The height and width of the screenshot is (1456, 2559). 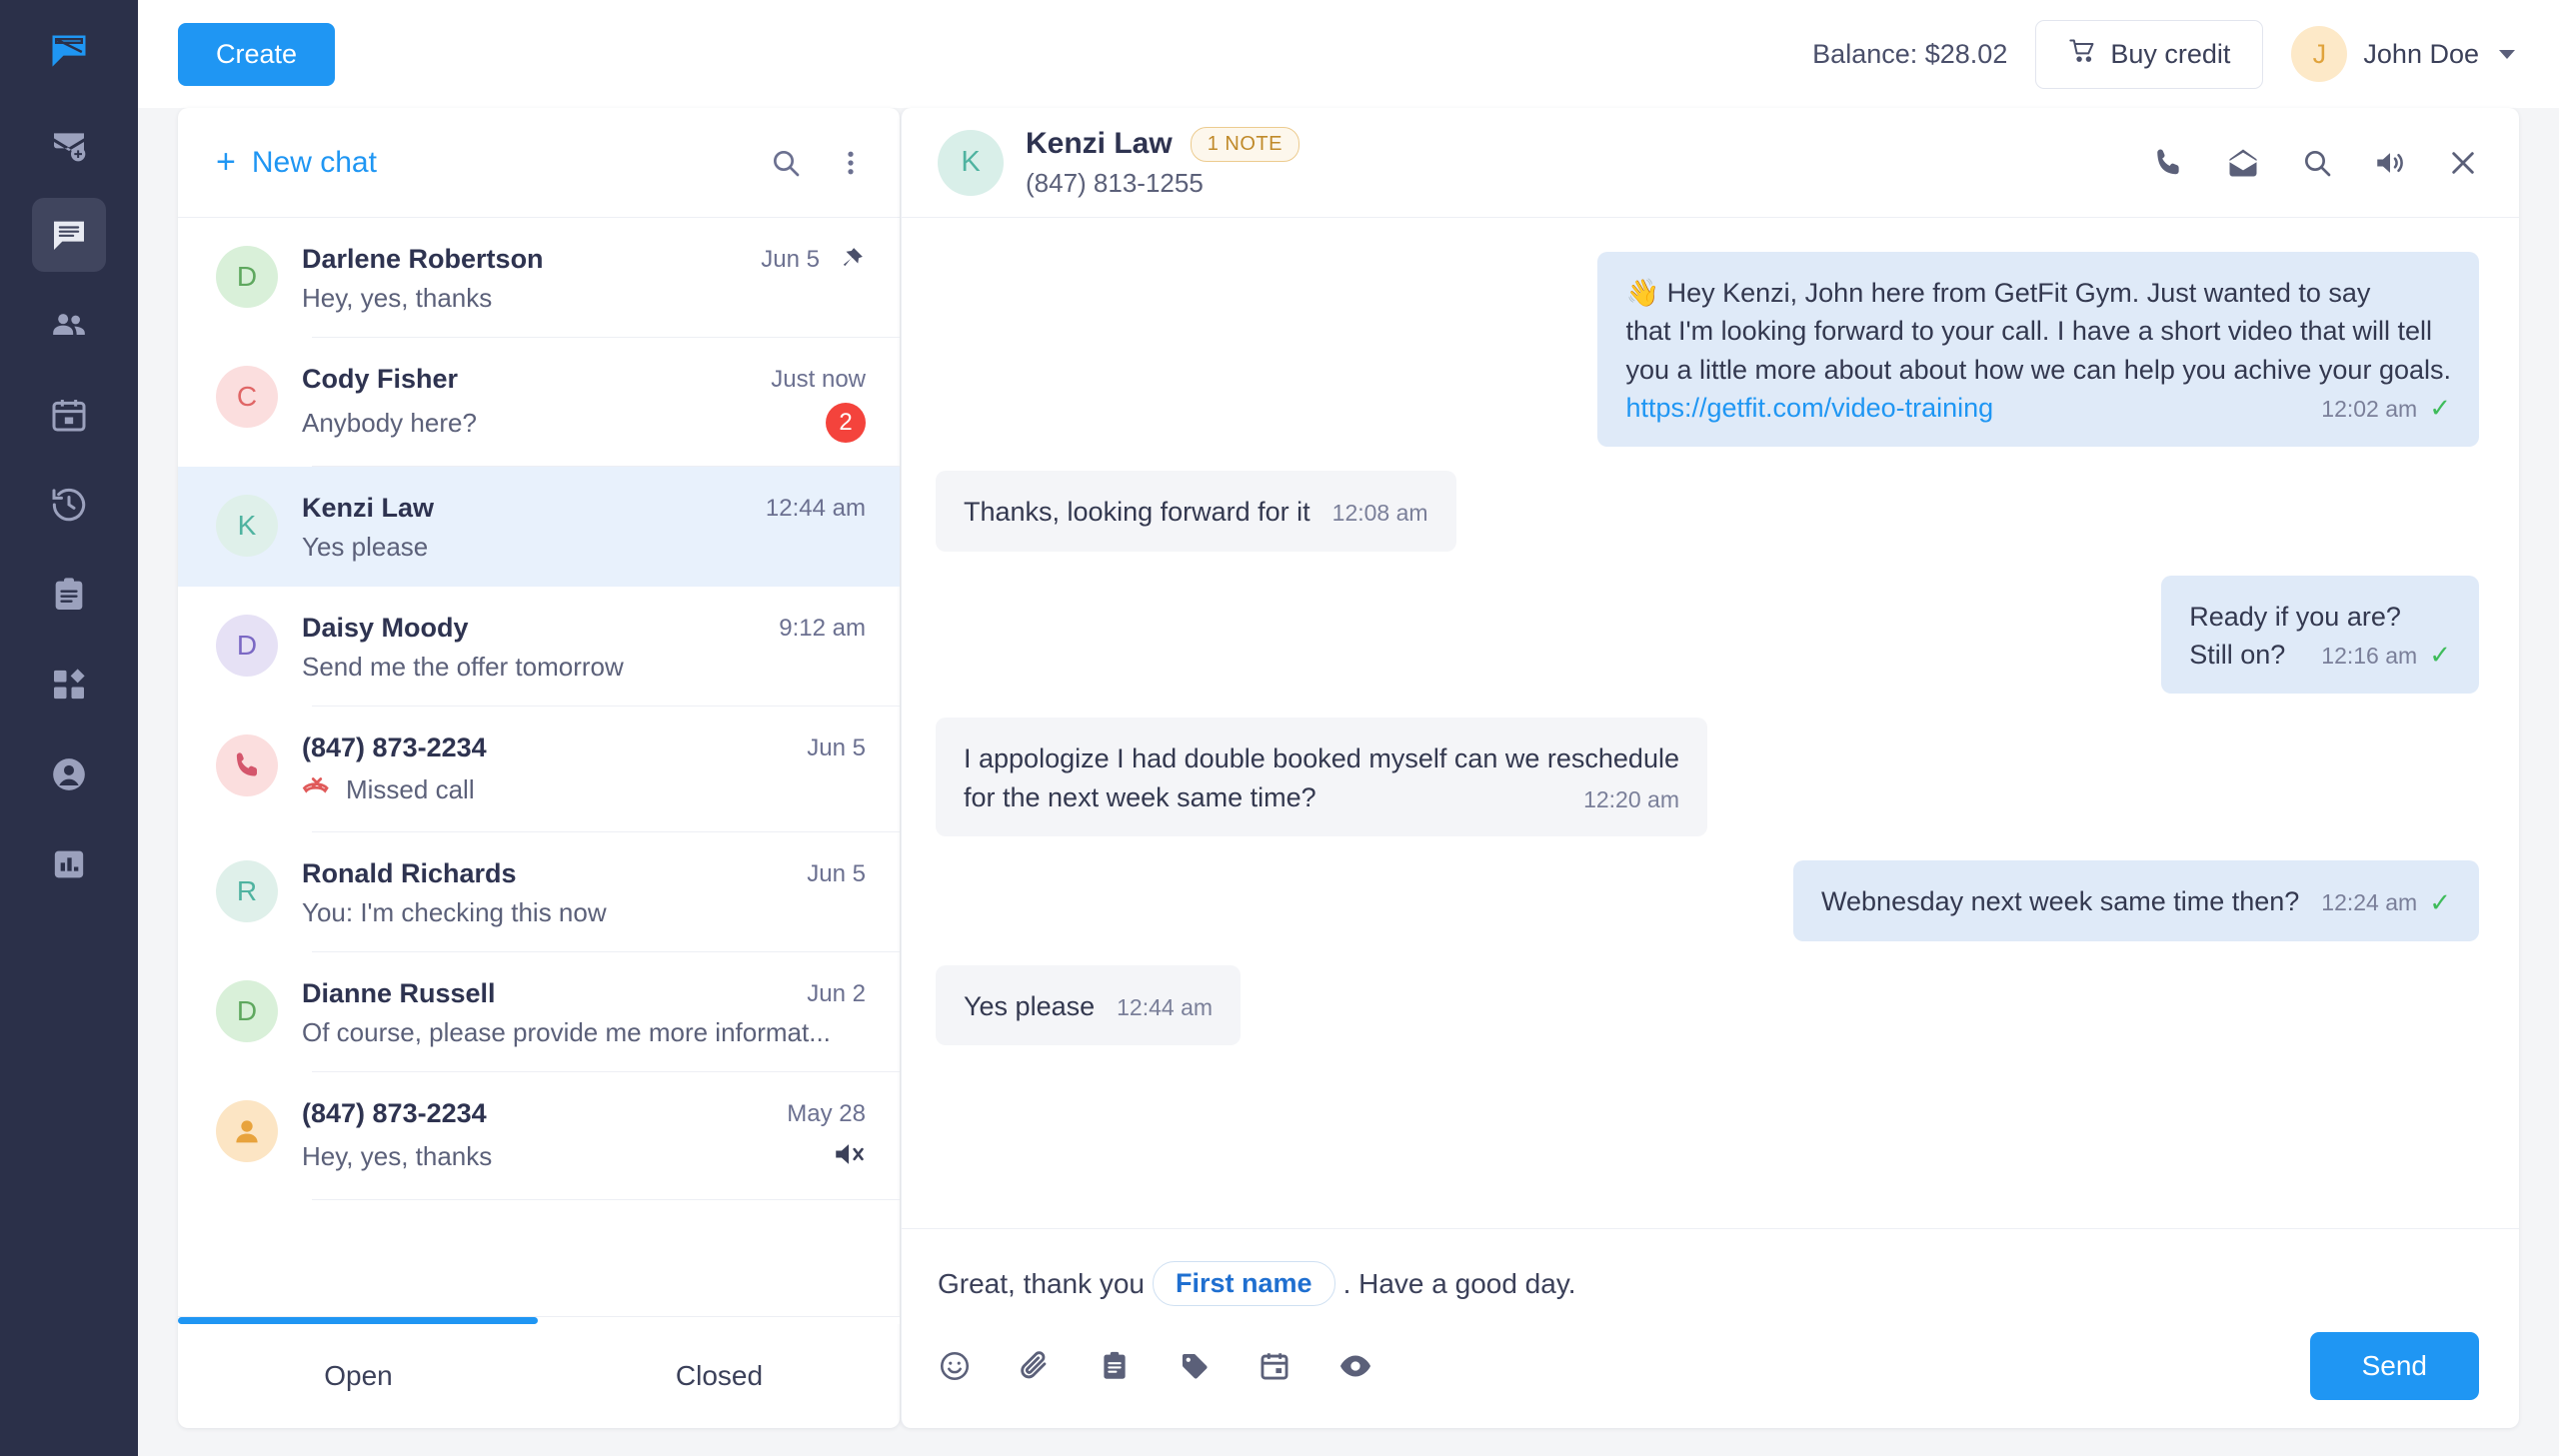 What do you see at coordinates (539, 163) in the screenshot?
I see `chat-list-header: + New chat` at bounding box center [539, 163].